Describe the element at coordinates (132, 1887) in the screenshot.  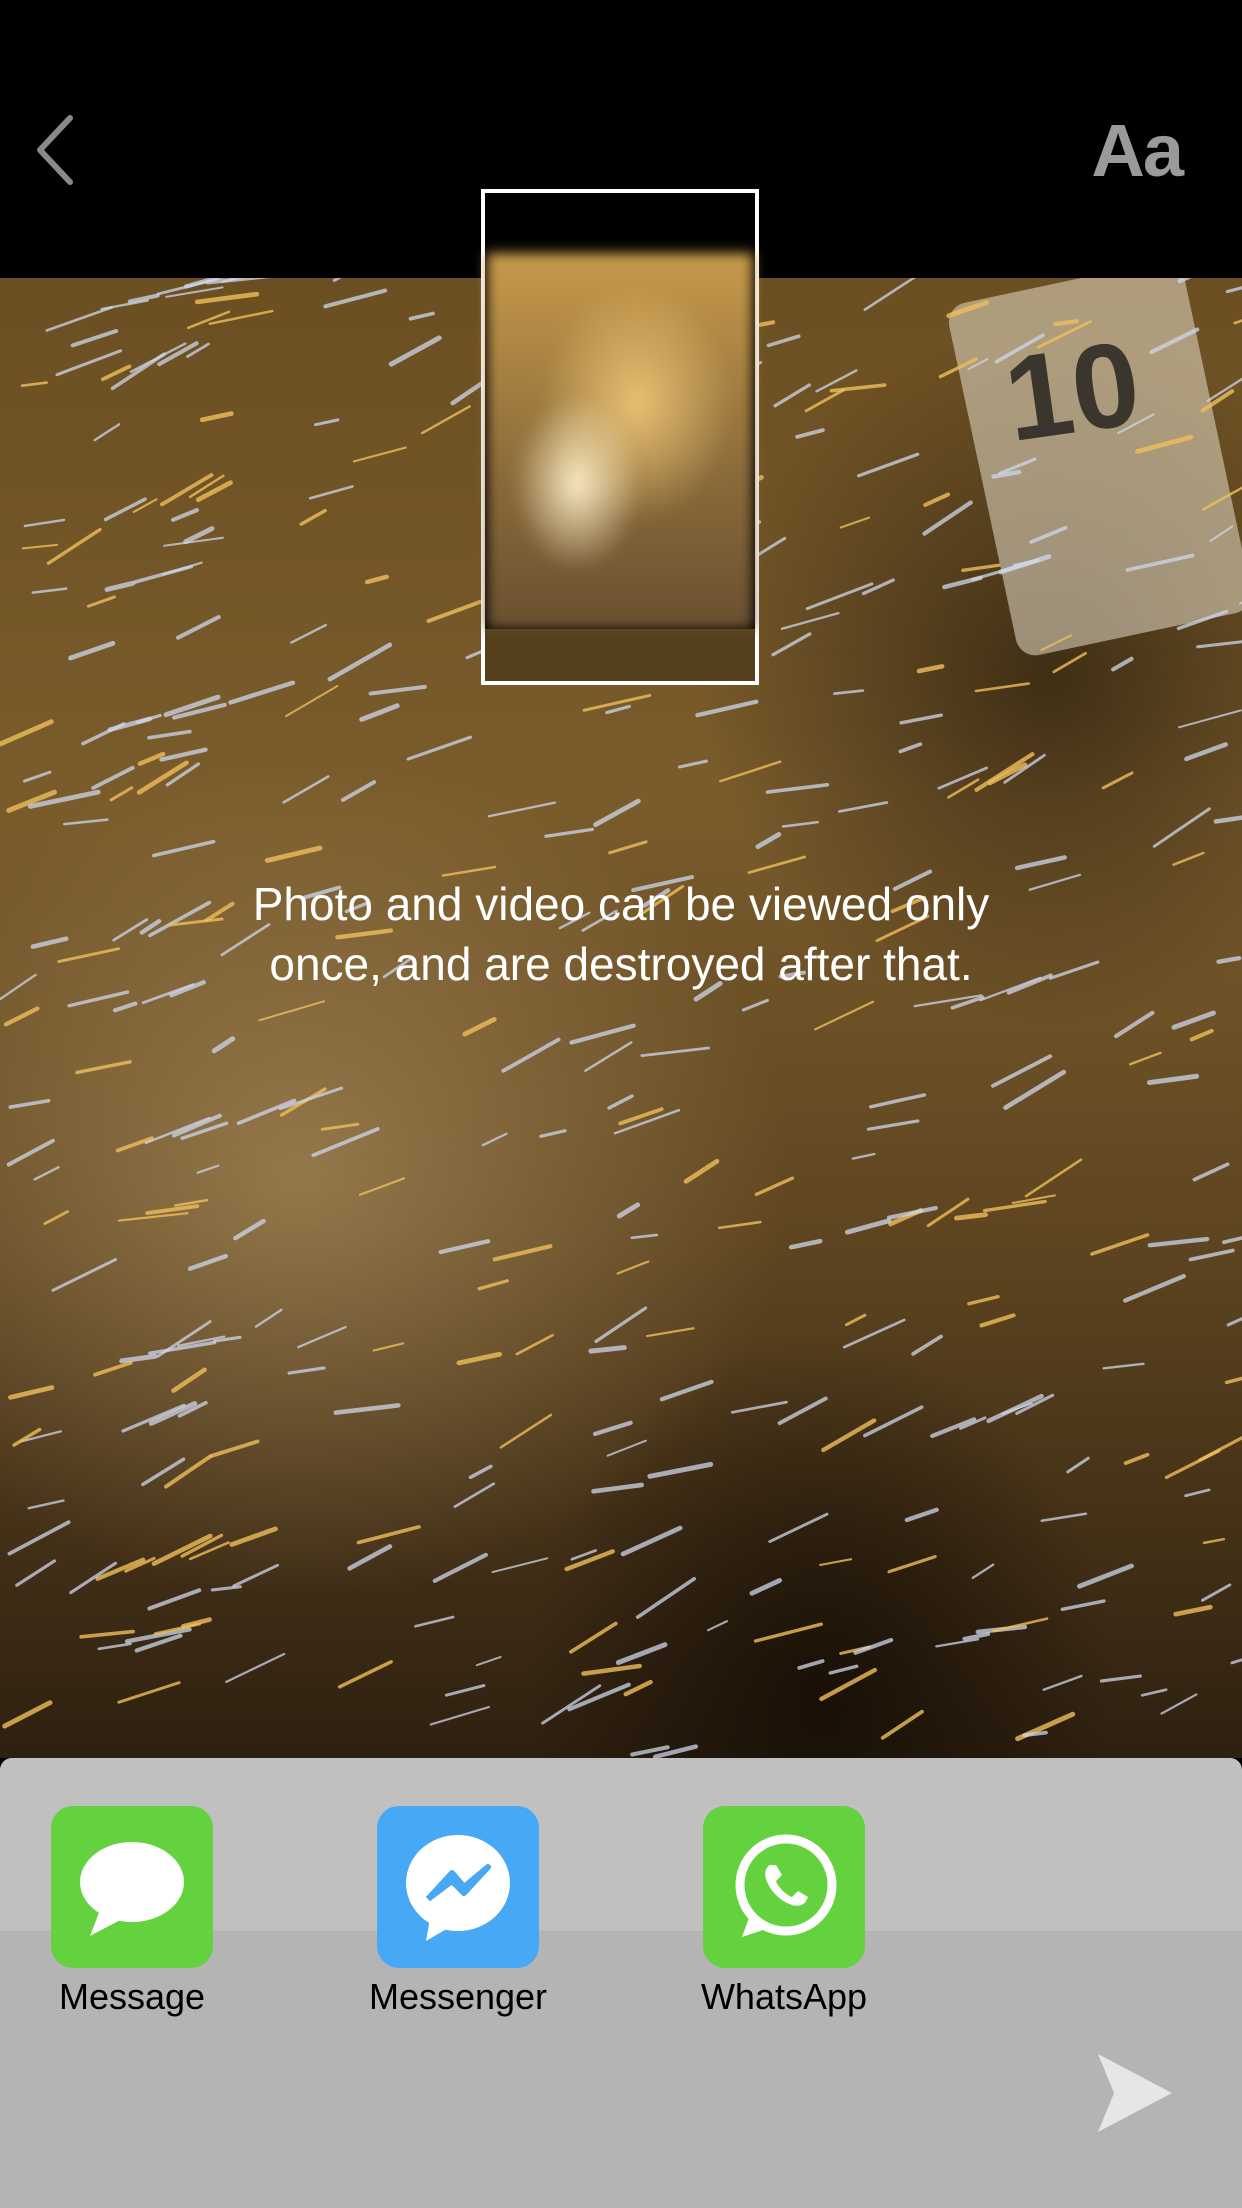
I see `speech-bubble-icon` at that location.